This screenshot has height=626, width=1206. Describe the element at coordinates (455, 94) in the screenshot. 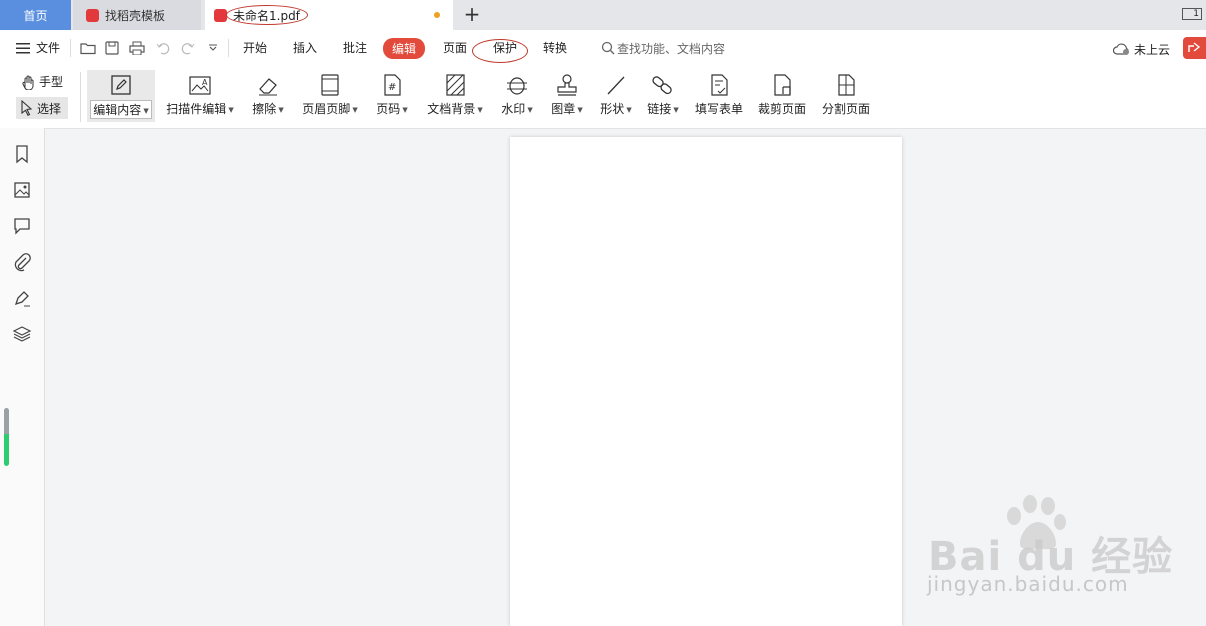

I see `doc-background-tool: 文档背景 ▼` at that location.